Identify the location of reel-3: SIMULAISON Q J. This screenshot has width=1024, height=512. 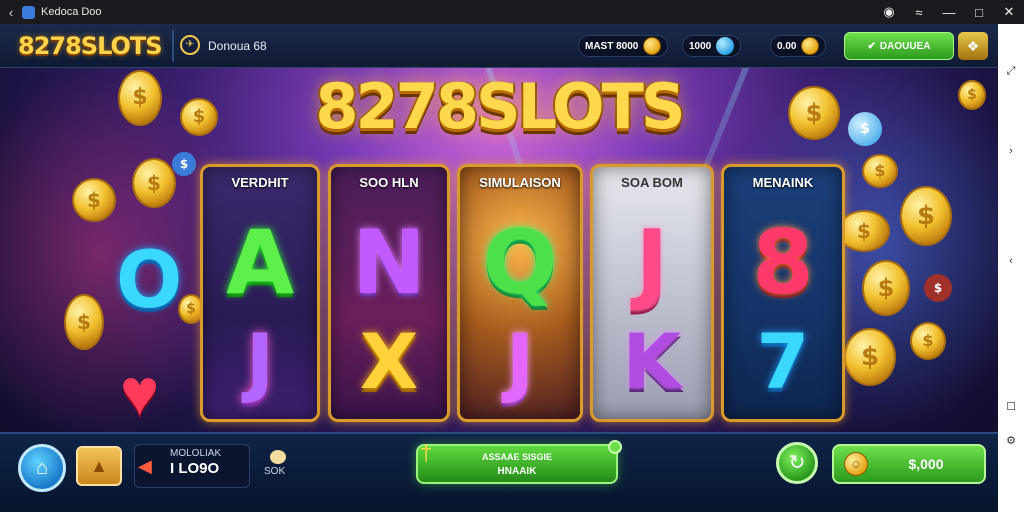
(520, 293).